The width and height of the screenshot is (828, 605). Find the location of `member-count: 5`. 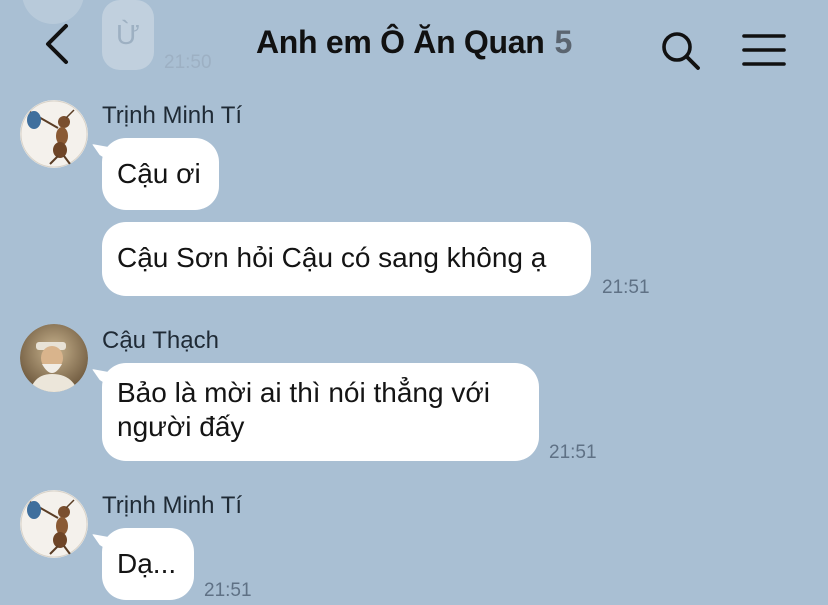

member-count: 5 is located at coordinates (563, 42).